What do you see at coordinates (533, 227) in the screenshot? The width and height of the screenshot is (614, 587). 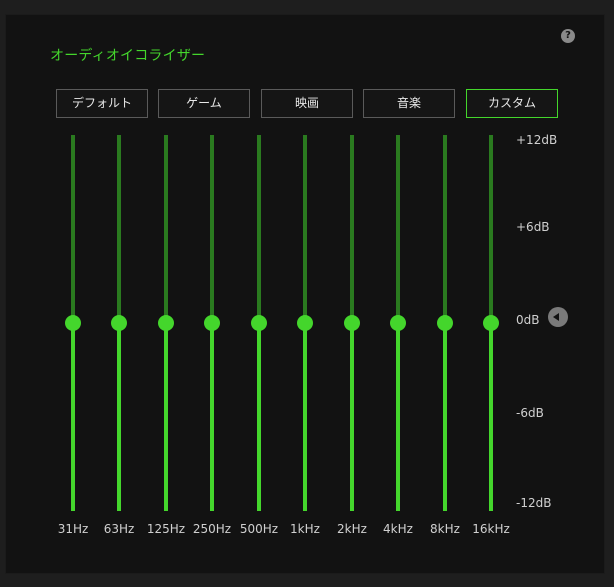 I see `db-label-plus6: +6dB` at bounding box center [533, 227].